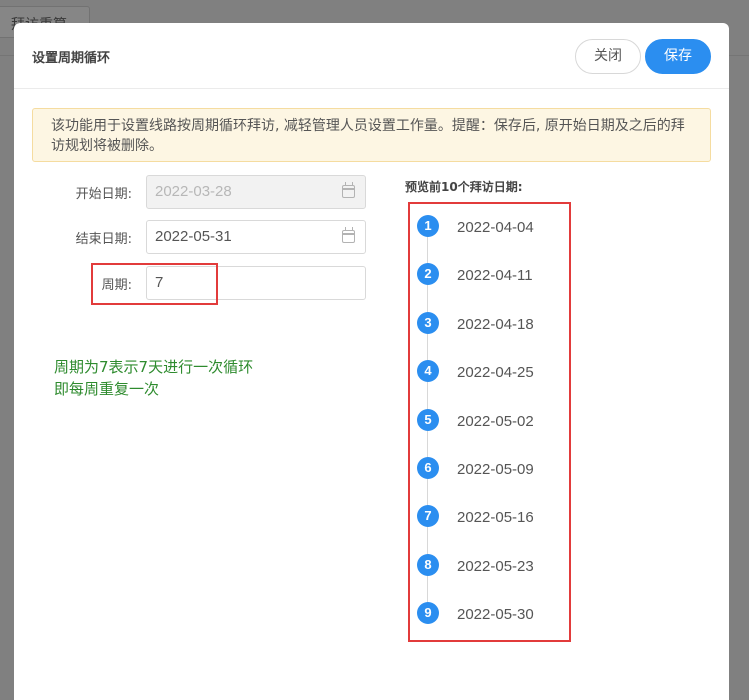 Image resolution: width=749 pixels, height=700 pixels. I want to click on timeline-item: 5 2022-05-02, so click(489, 423).